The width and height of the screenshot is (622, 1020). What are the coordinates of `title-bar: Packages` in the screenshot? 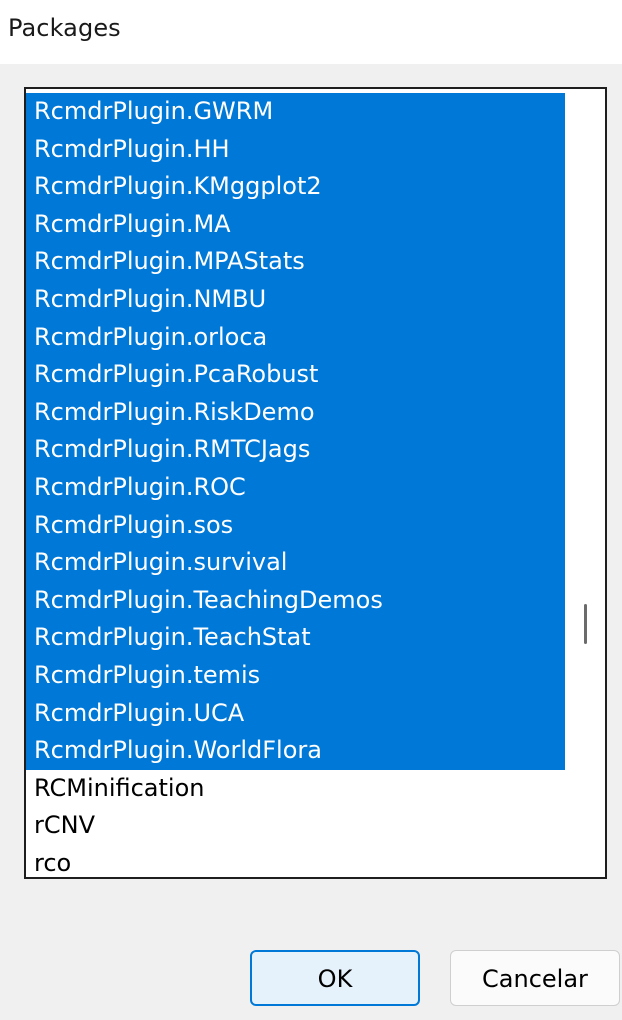 It's located at (311, 32).